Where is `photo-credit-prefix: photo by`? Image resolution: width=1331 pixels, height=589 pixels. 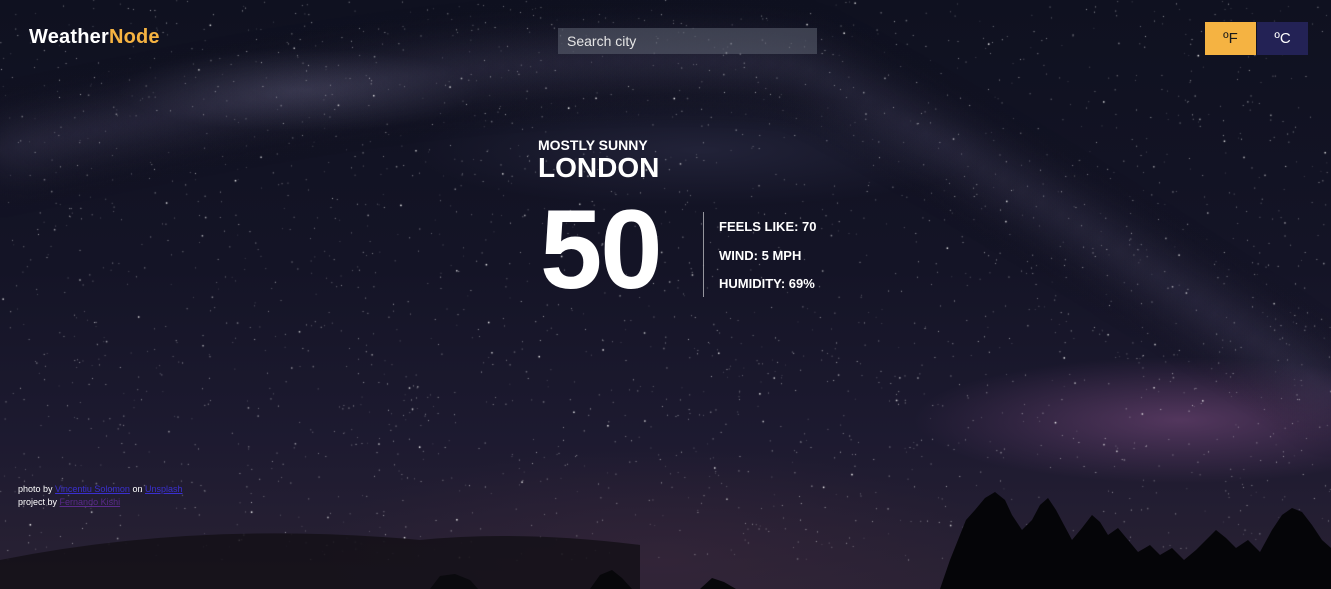
photo-credit-prefix: photo by is located at coordinates (35, 489).